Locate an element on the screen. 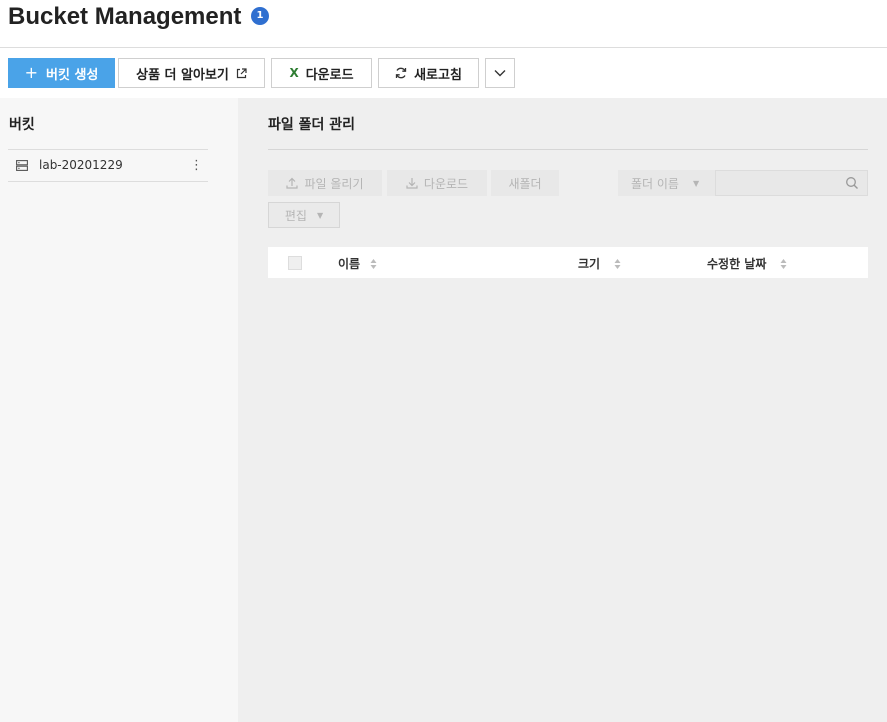 This screenshot has height=722, width=887. panel-title: 파일 폴더 관리 is located at coordinates (312, 125).